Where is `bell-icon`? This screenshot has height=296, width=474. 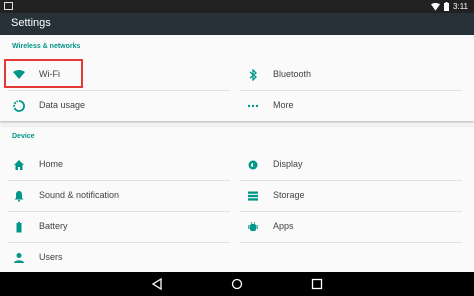 bell-icon is located at coordinates (19, 196).